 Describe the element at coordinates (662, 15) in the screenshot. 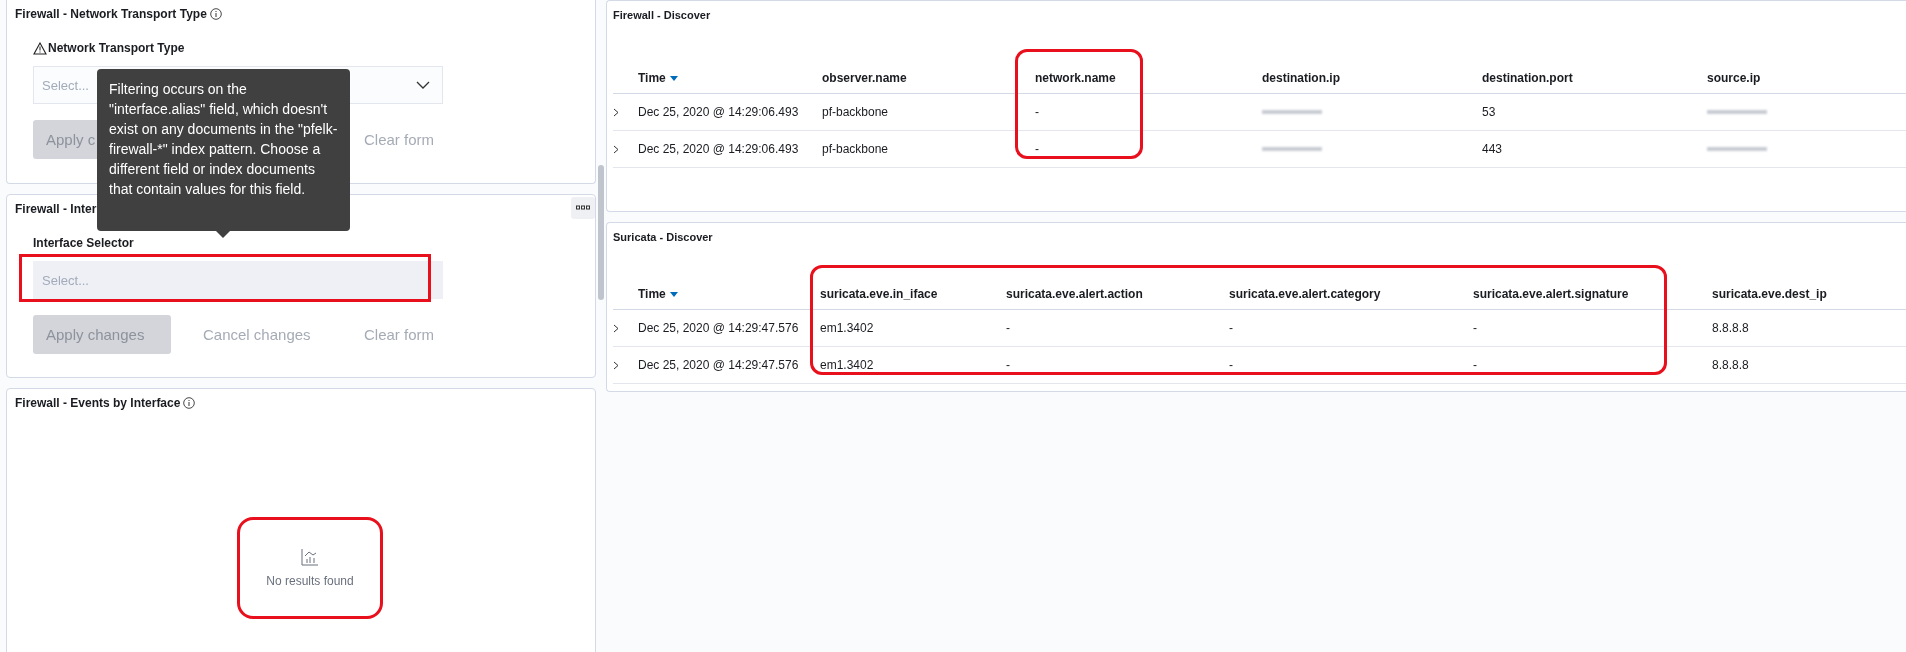

I see `panel-title: Firewall - Discover` at that location.